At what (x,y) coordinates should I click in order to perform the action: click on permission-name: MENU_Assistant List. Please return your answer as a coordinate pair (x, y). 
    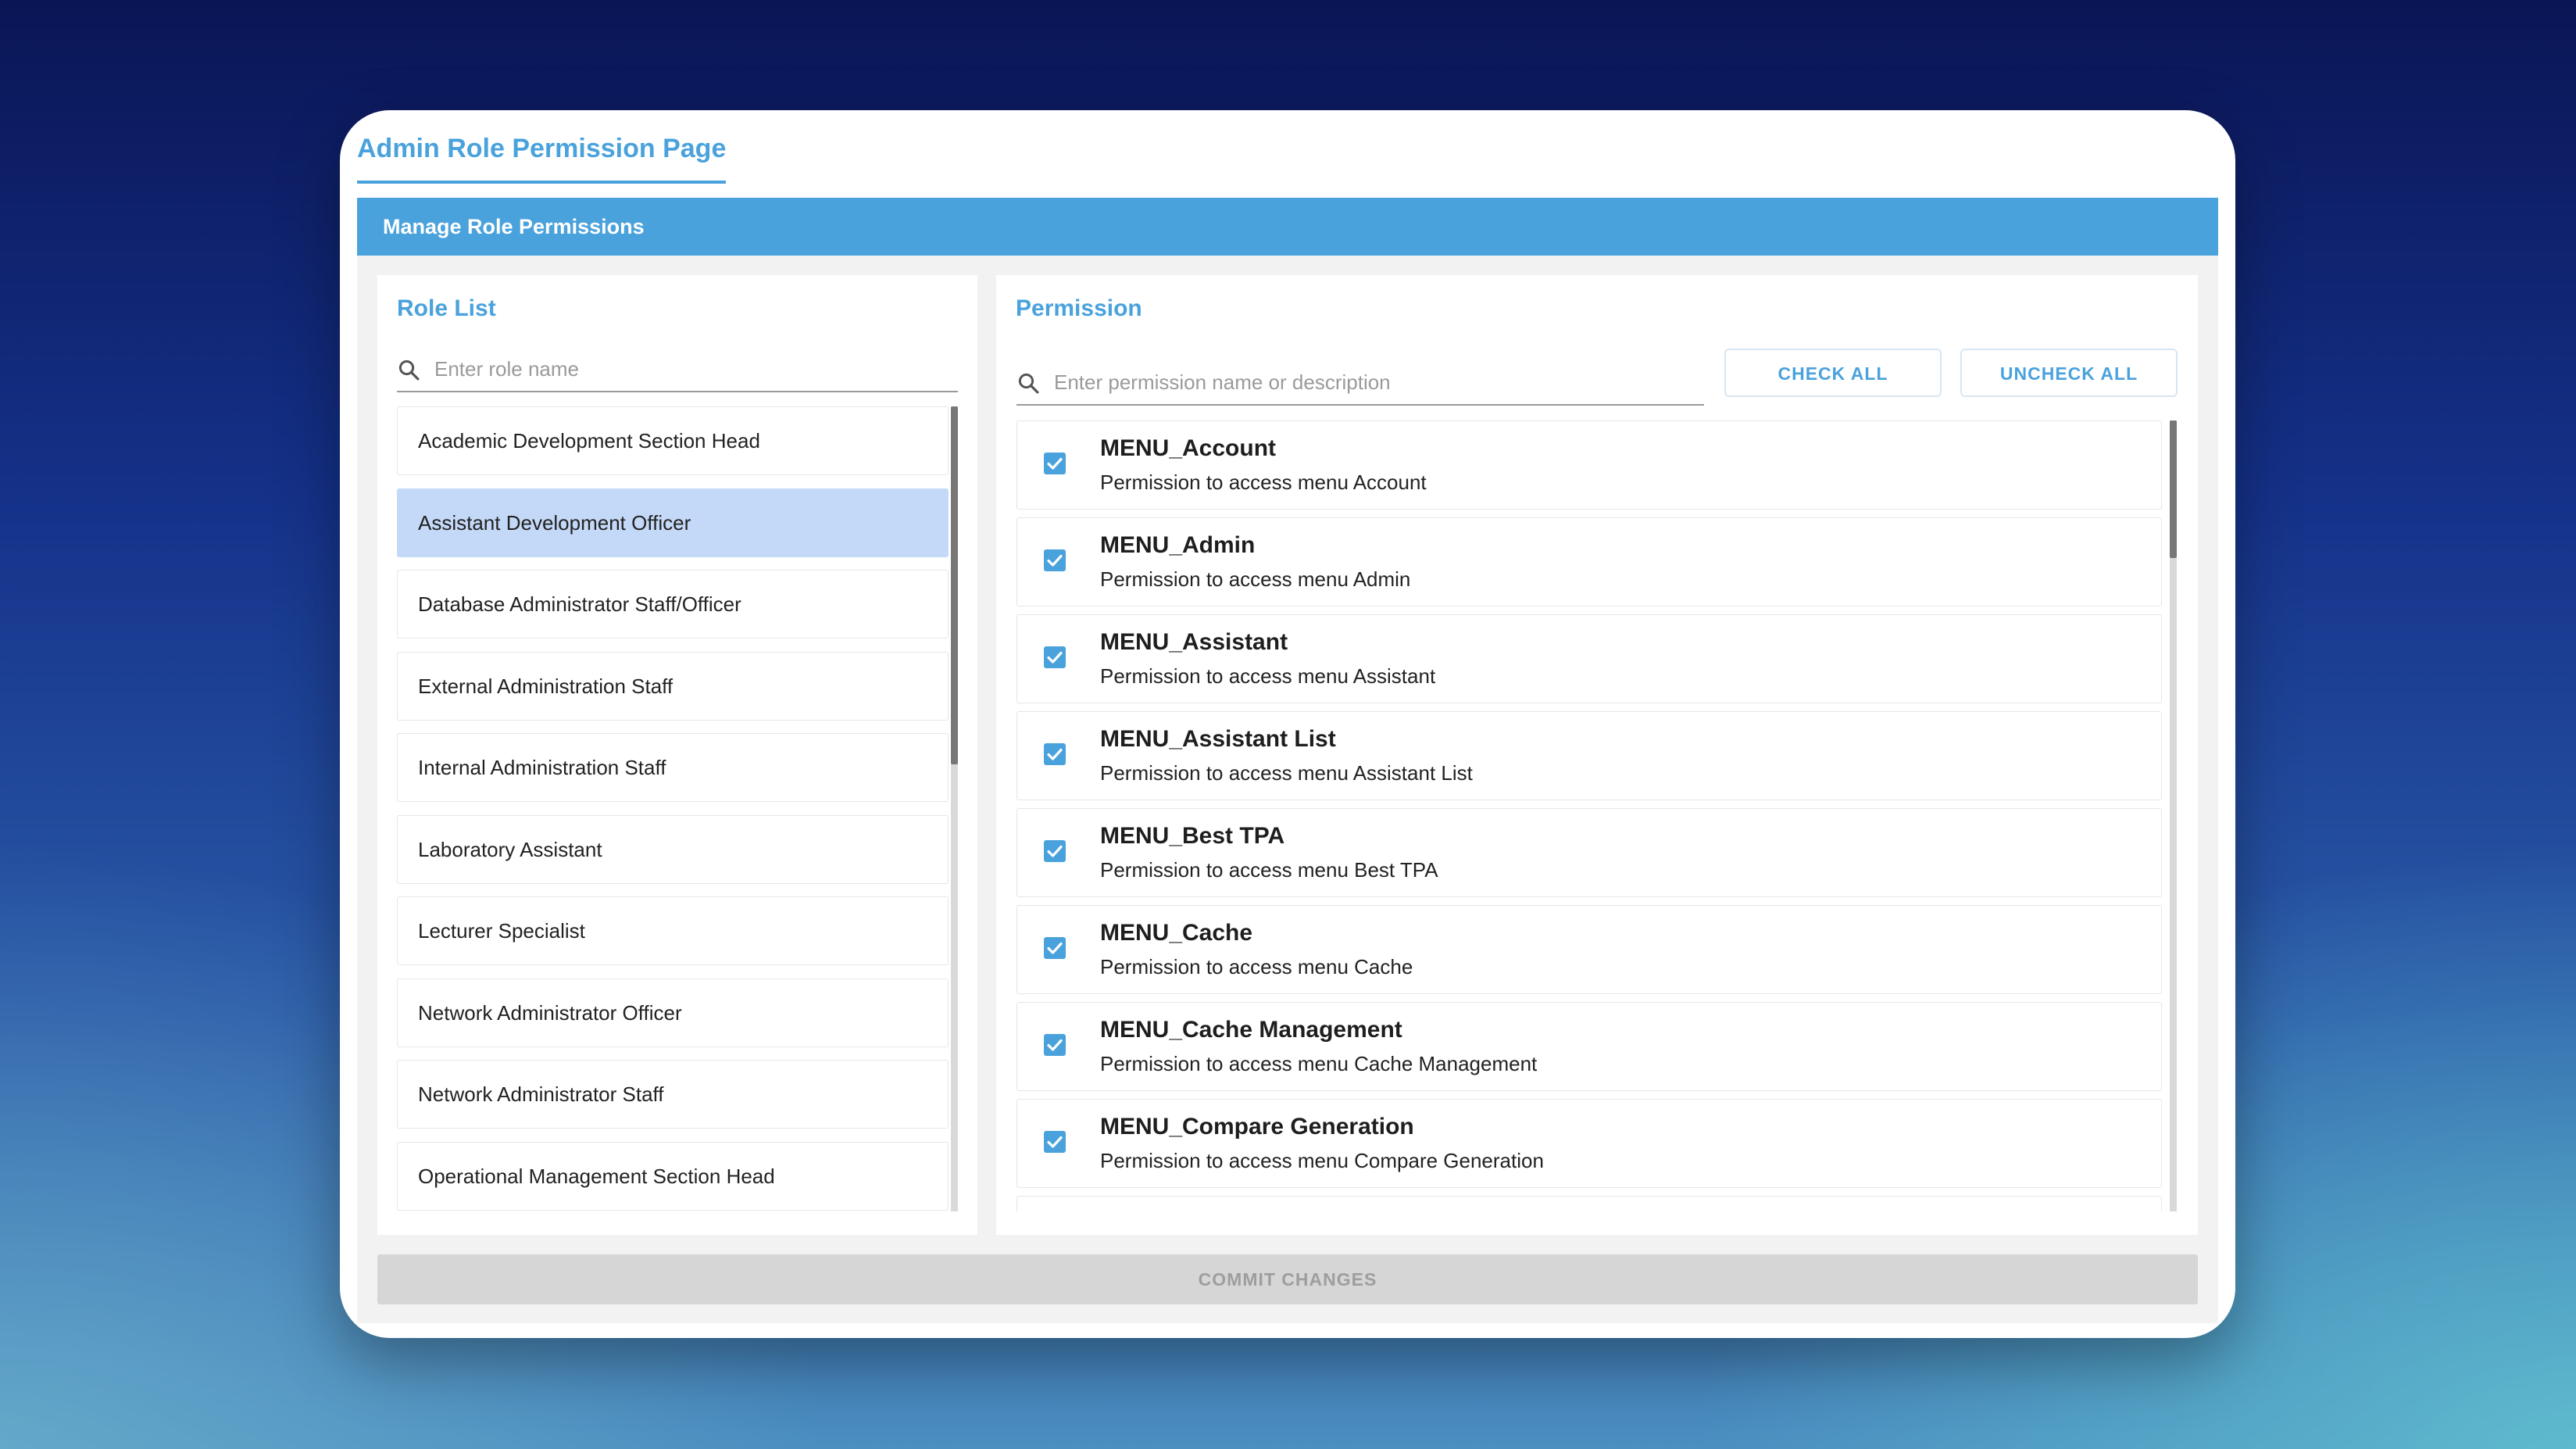
    Looking at the image, I should click on (1218, 739).